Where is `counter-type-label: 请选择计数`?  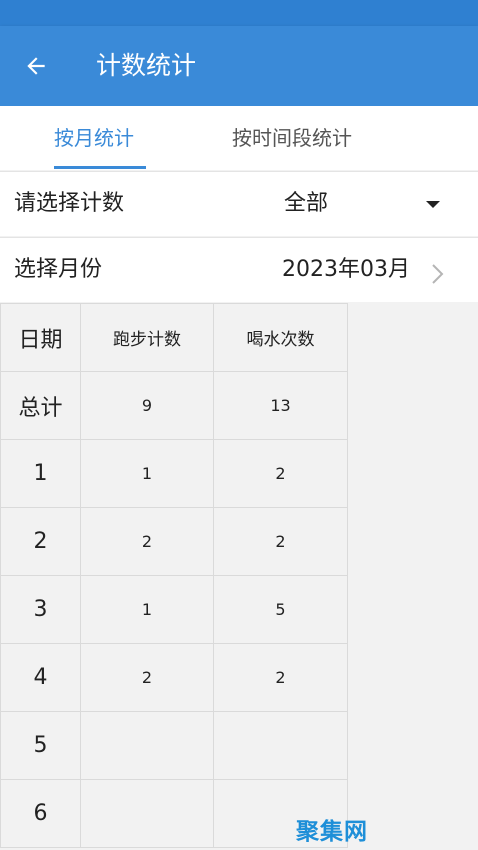 counter-type-label: 请选择计数 is located at coordinates (69, 203).